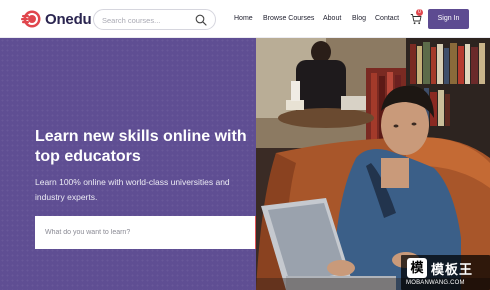  Describe the element at coordinates (332, 18) in the screenshot. I see `nav-about: About` at that location.